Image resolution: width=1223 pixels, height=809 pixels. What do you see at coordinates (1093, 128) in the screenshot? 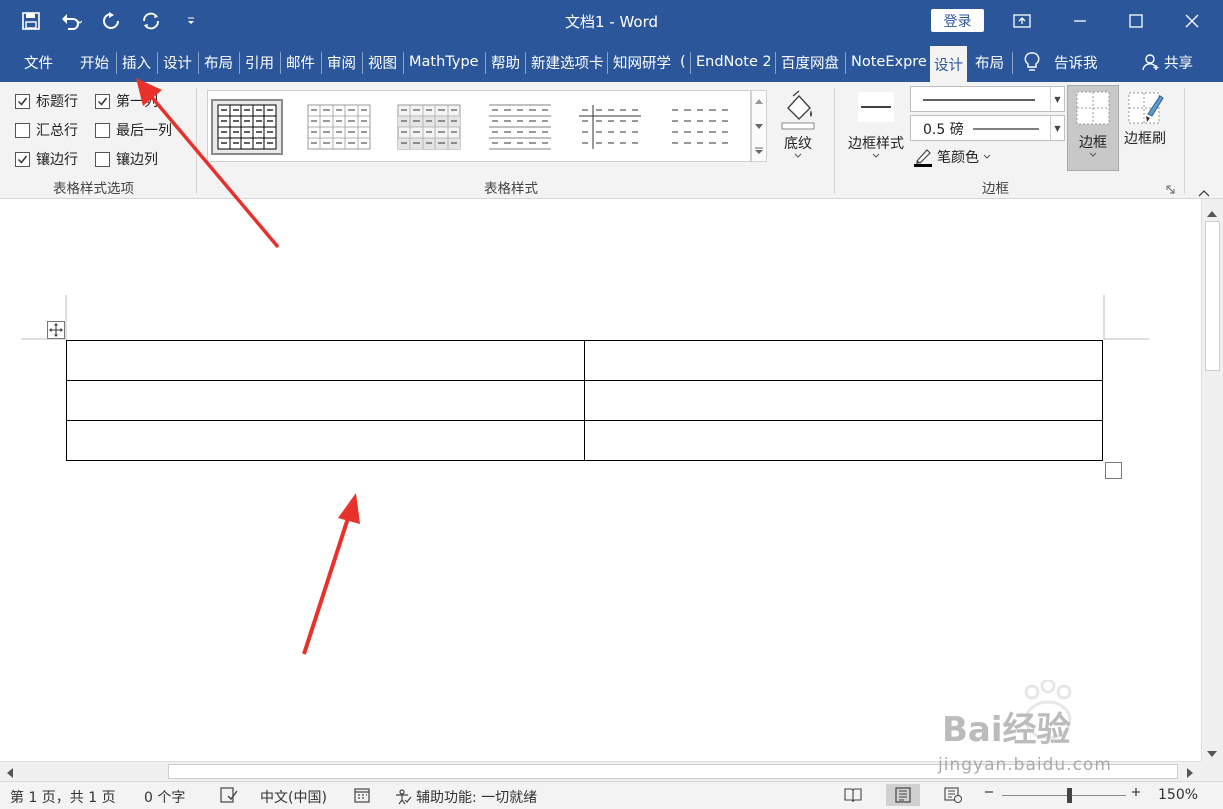
I see `borders-button: 边框` at bounding box center [1093, 128].